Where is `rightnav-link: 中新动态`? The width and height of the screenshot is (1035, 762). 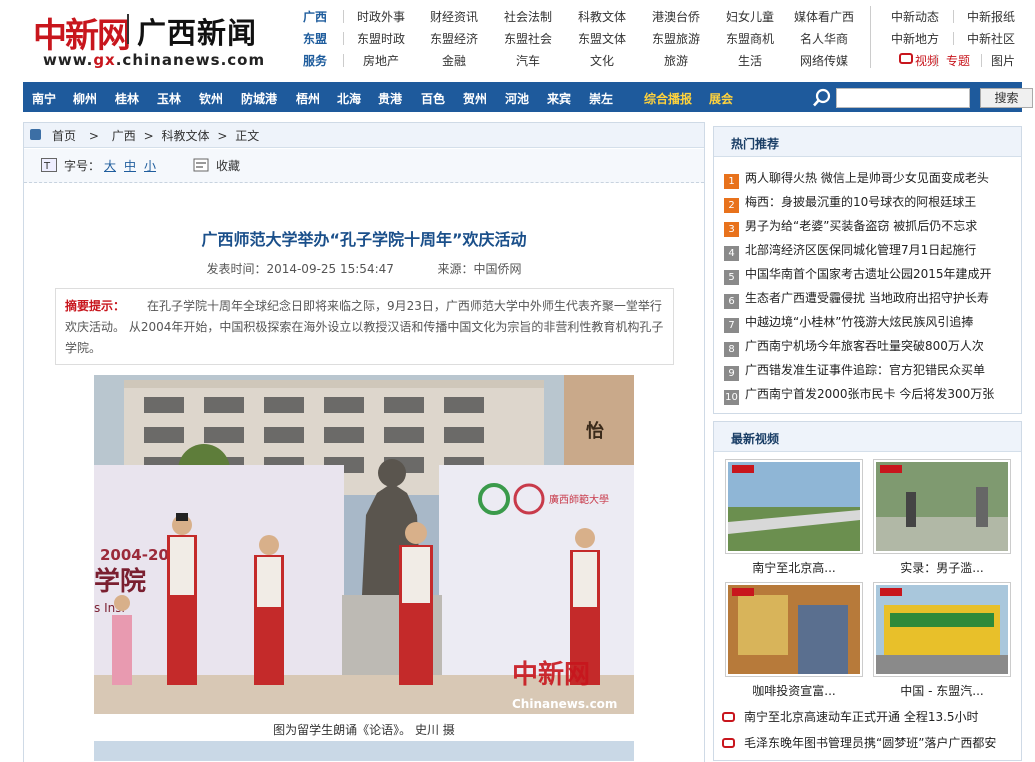 rightnav-link: 中新动态 is located at coordinates (915, 16).